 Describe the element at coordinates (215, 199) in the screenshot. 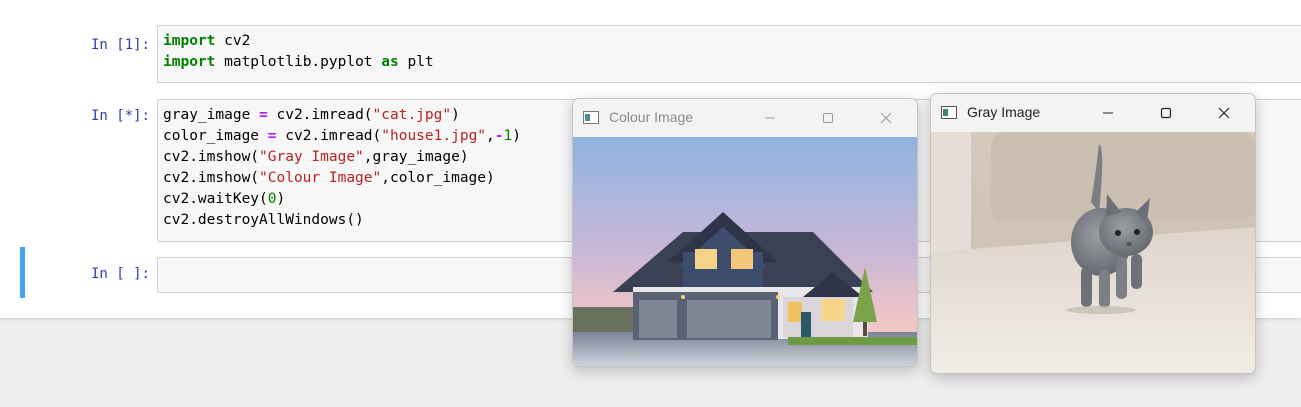

I see `code-token: cv2.waitKey(` at that location.